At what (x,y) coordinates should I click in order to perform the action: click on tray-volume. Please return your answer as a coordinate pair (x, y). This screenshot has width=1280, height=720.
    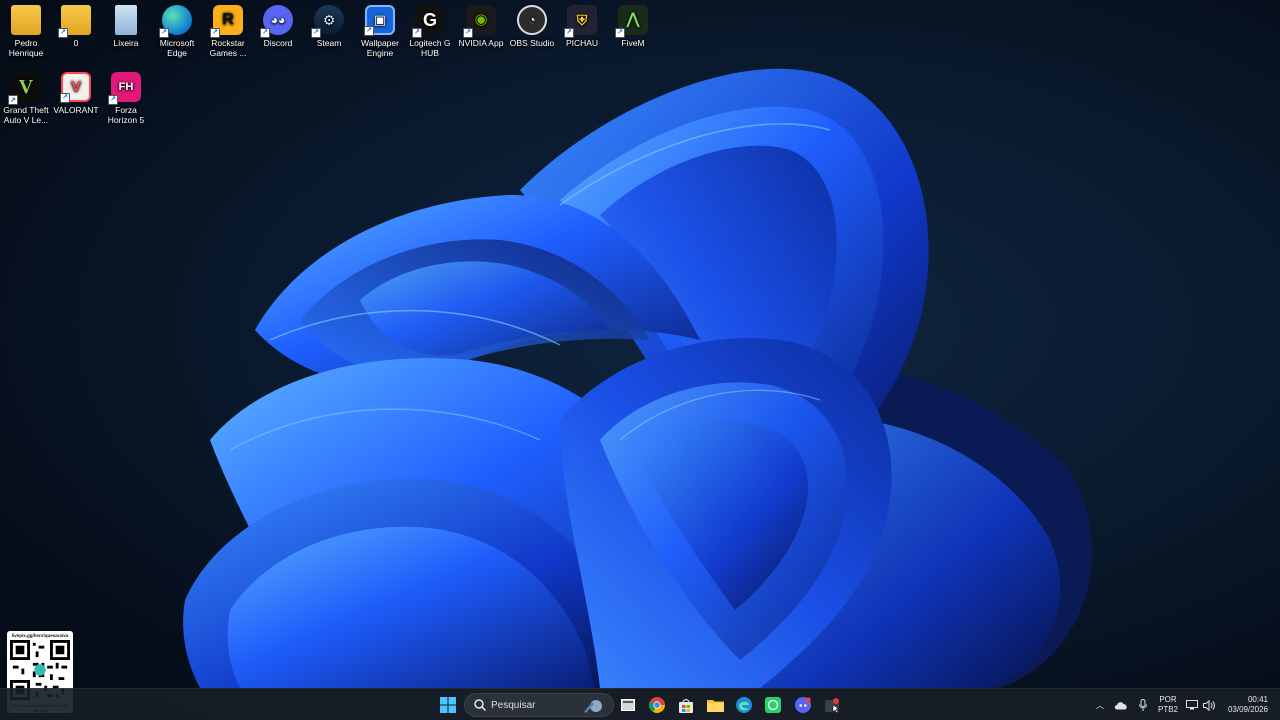
    Looking at the image, I should click on (1209, 704).